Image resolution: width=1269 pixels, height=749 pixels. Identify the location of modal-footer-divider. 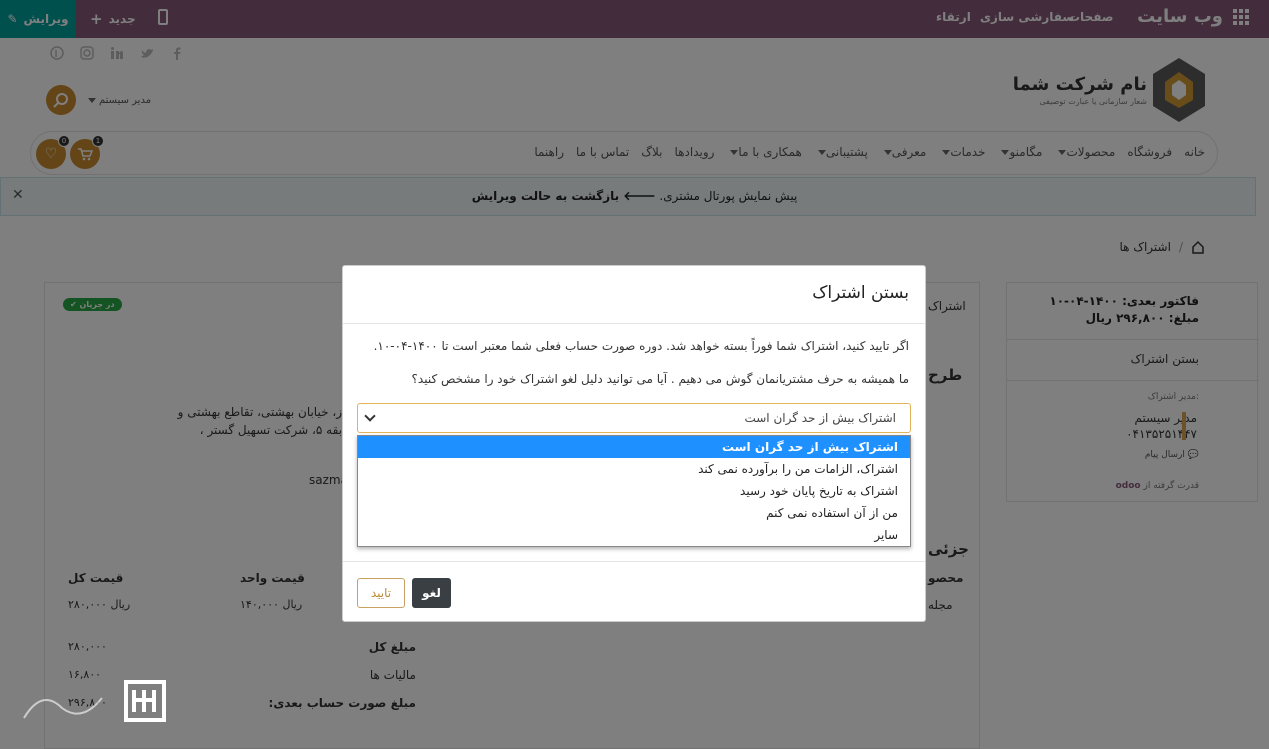
(634, 561).